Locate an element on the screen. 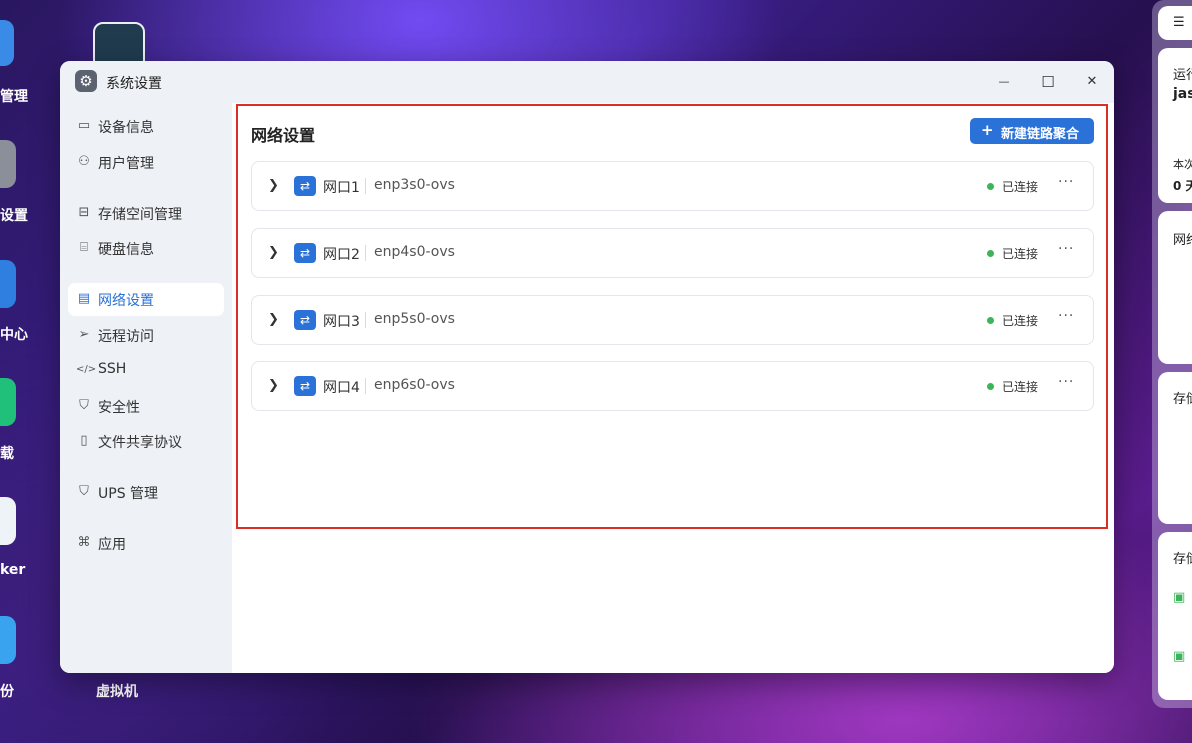 This screenshot has height=743, width=1192. port-device: enp4s0-ovs is located at coordinates (414, 252).